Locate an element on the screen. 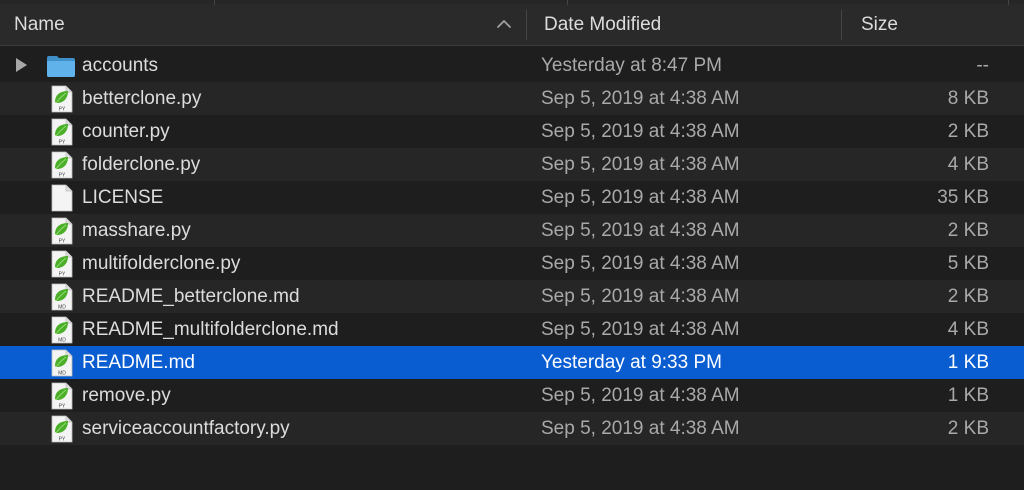 The image size is (1024, 490). chevron-up-icon is located at coordinates (504, 24).